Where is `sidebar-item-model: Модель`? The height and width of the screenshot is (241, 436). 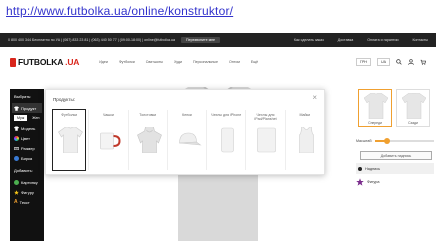
sidebar-item-model: Модель is located at coordinates (27, 128).